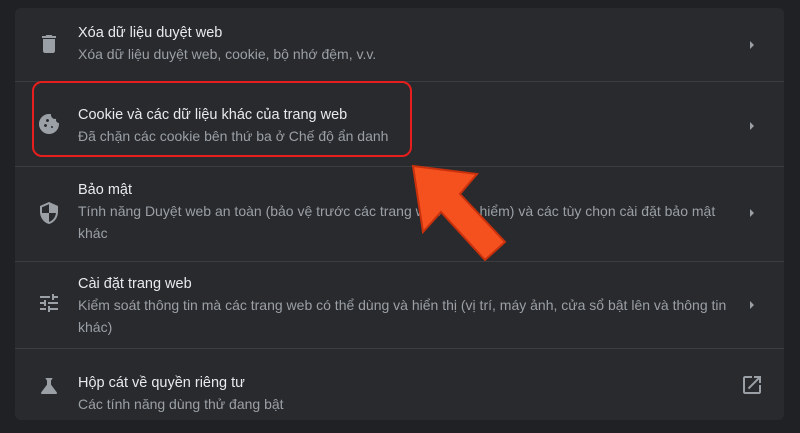 The width and height of the screenshot is (800, 433). Describe the element at coordinates (752, 385) in the screenshot. I see `open-in-new-icon` at that location.